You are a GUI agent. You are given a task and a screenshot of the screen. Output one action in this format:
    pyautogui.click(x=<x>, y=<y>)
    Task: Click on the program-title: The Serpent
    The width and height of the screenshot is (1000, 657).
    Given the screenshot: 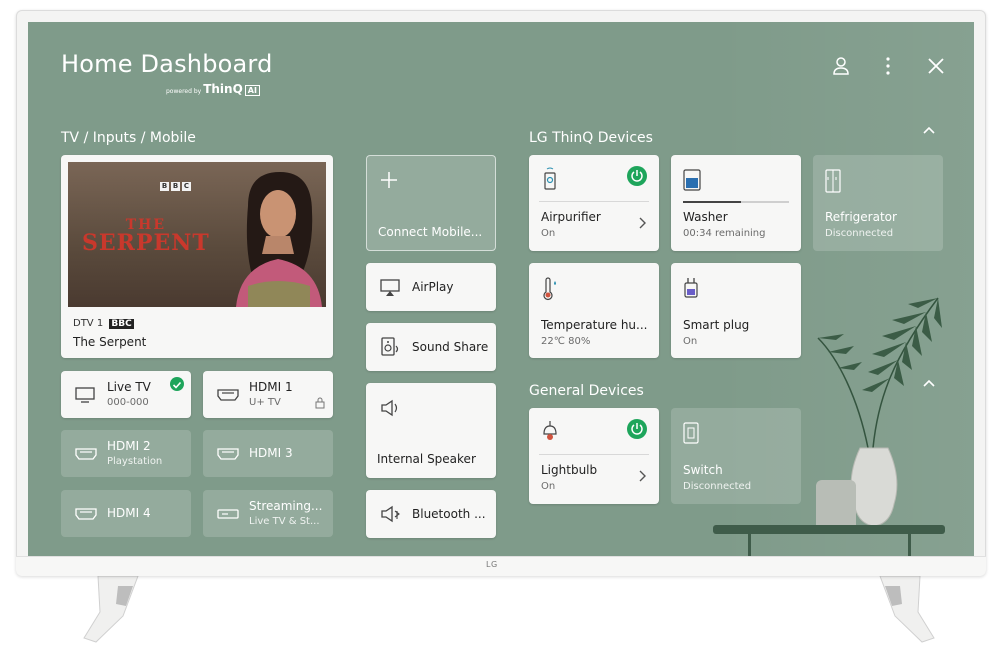 What is the action you would take?
    pyautogui.click(x=110, y=342)
    